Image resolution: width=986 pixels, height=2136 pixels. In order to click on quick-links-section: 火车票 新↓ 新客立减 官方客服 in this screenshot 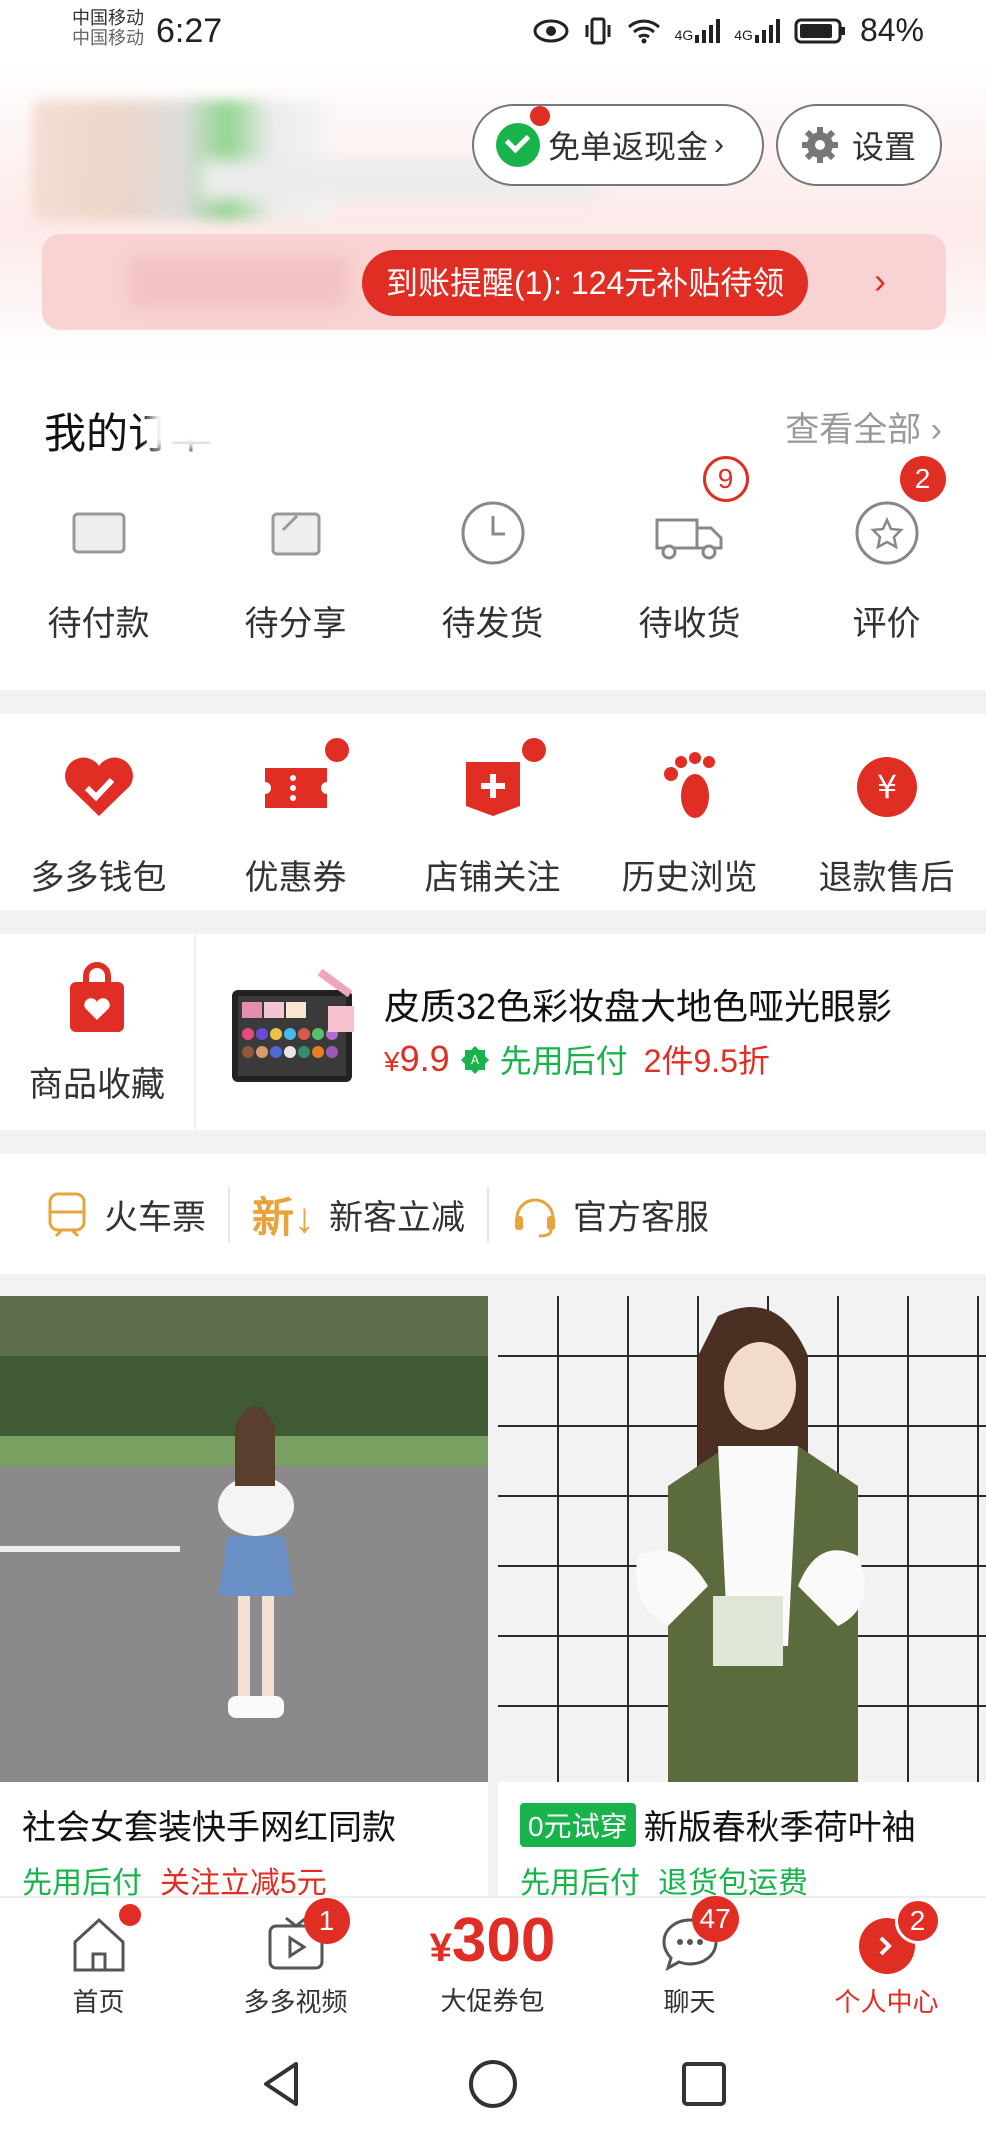, I will do `click(493, 1214)`.